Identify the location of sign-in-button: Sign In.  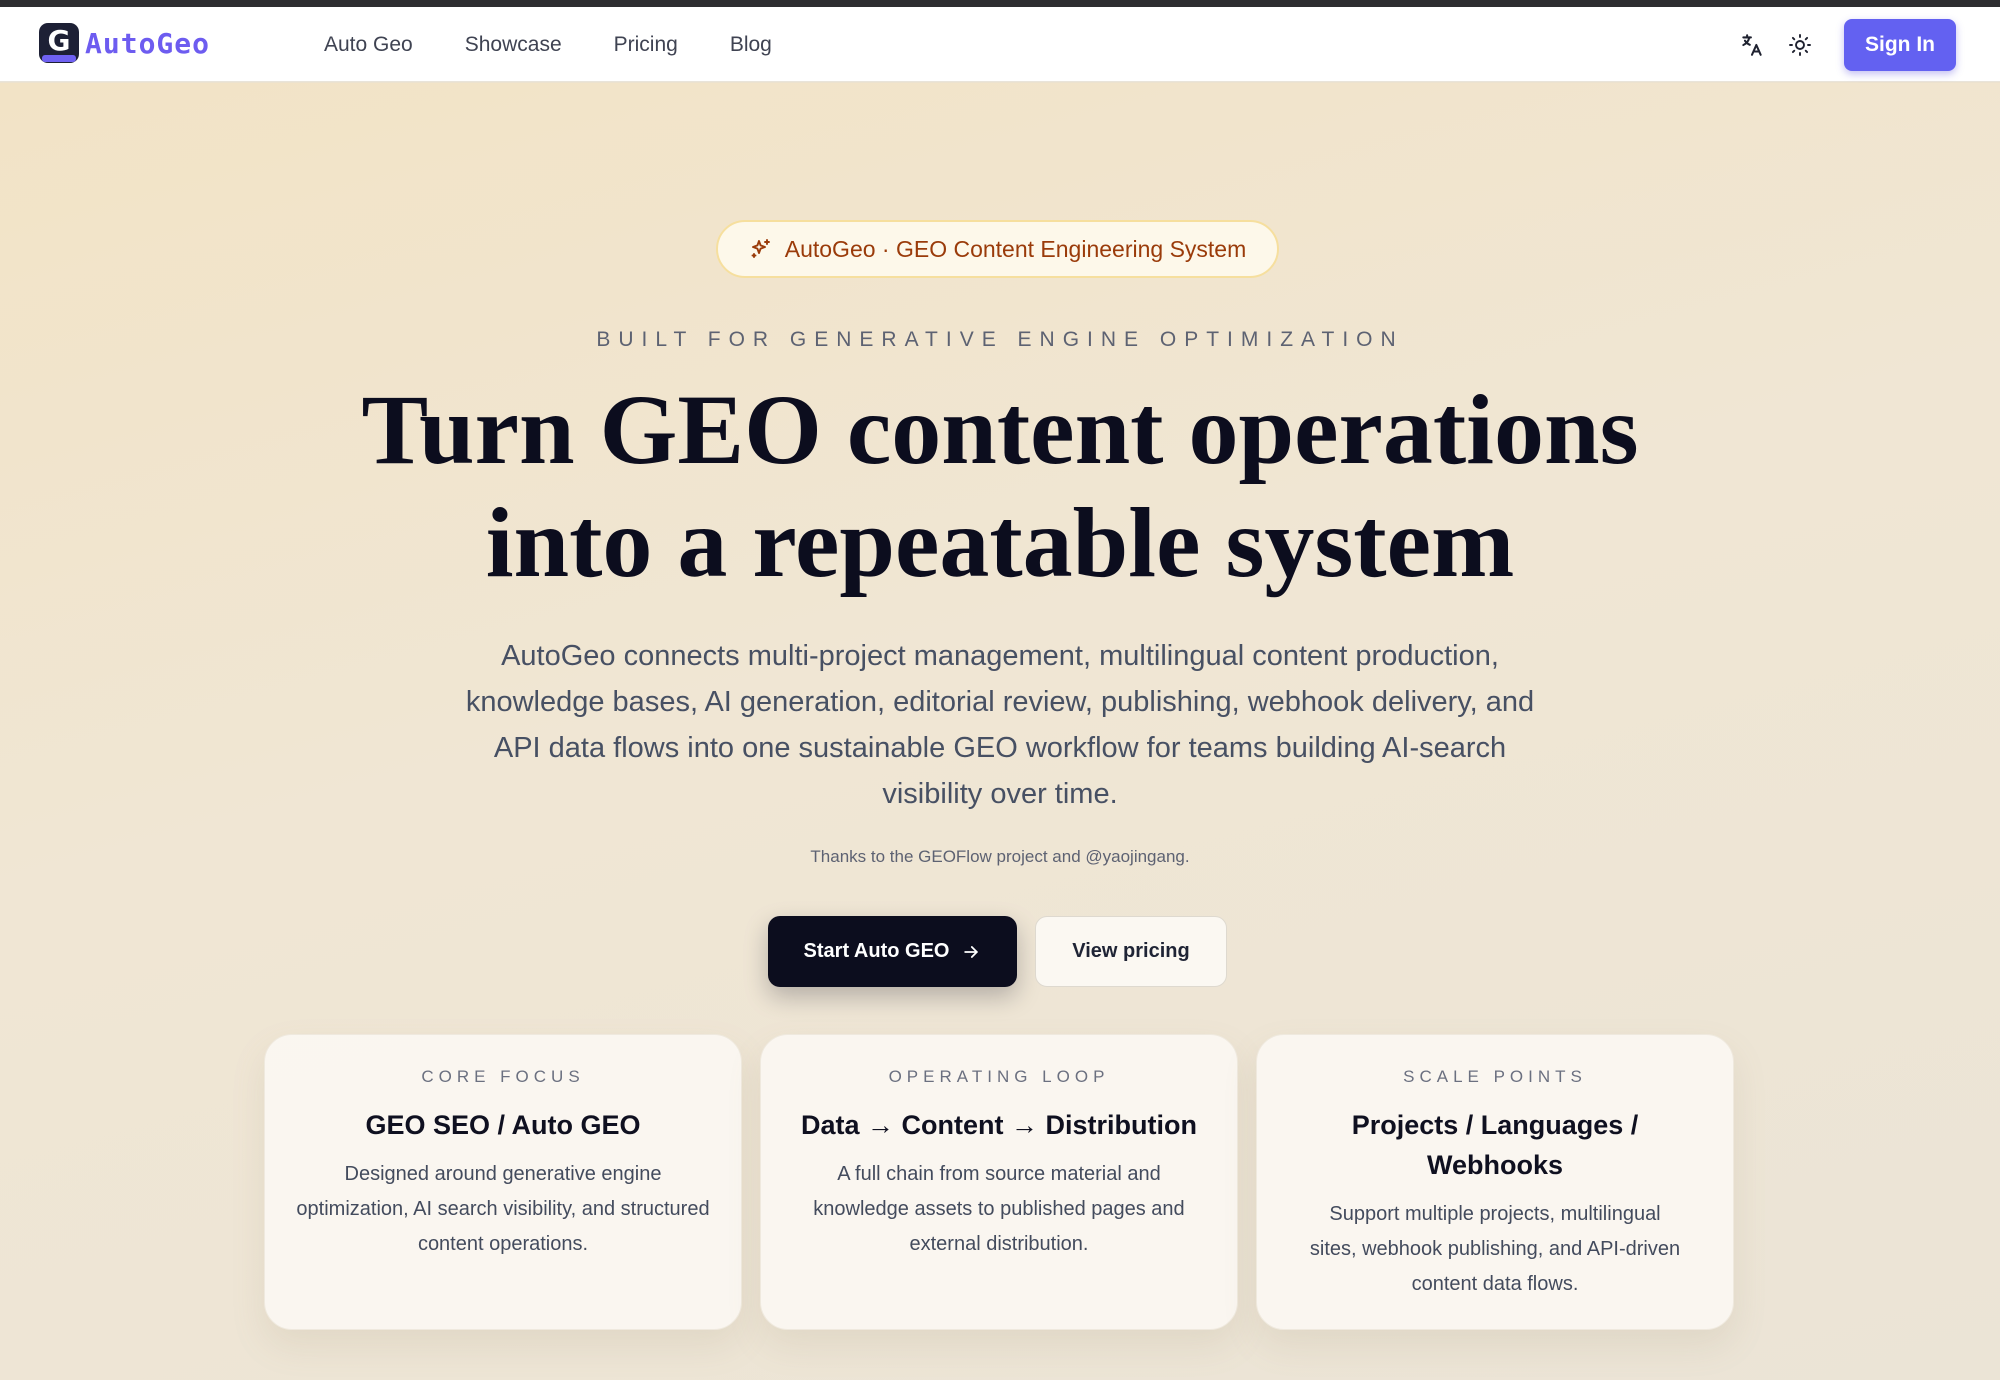
(1900, 45).